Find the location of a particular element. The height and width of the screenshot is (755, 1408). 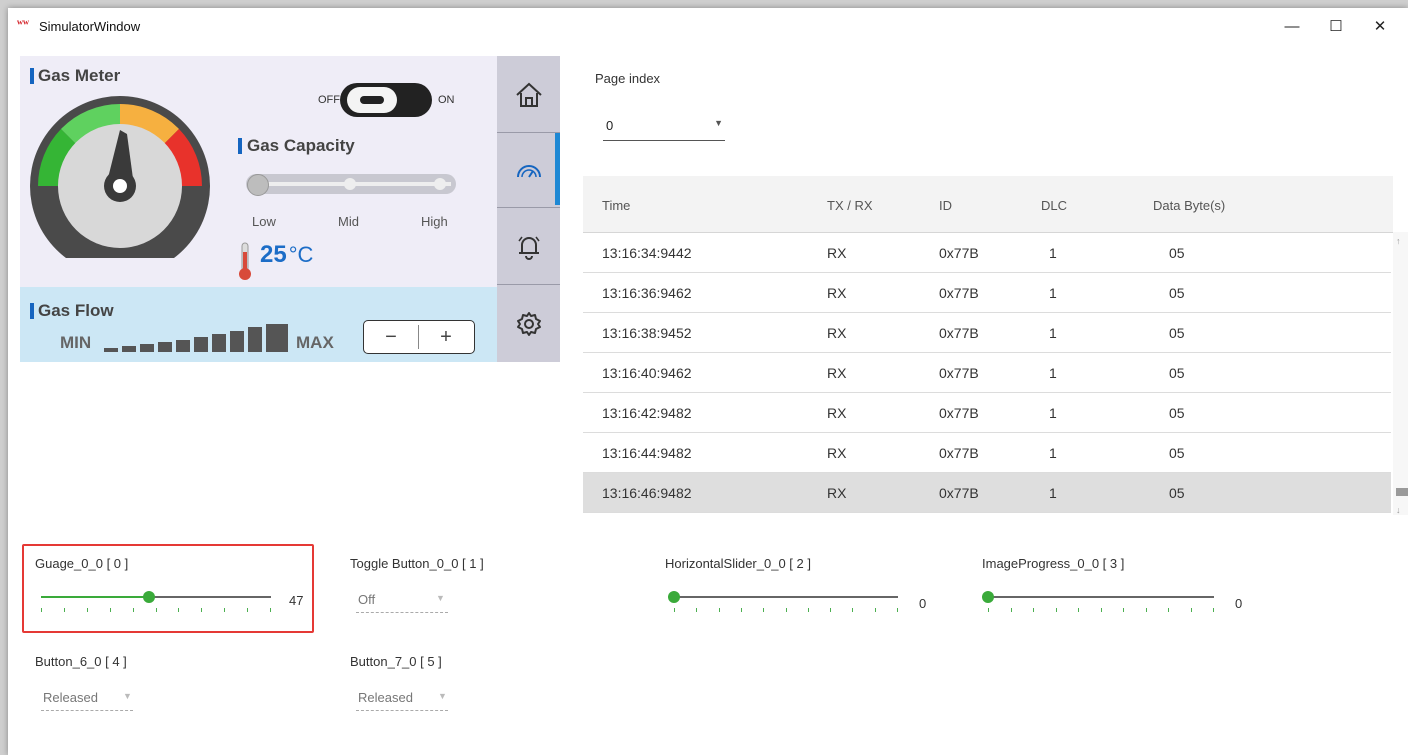

title-bar: ᵂᵂ SimulatorWindow — ☐ ✕ is located at coordinates (708, 27).